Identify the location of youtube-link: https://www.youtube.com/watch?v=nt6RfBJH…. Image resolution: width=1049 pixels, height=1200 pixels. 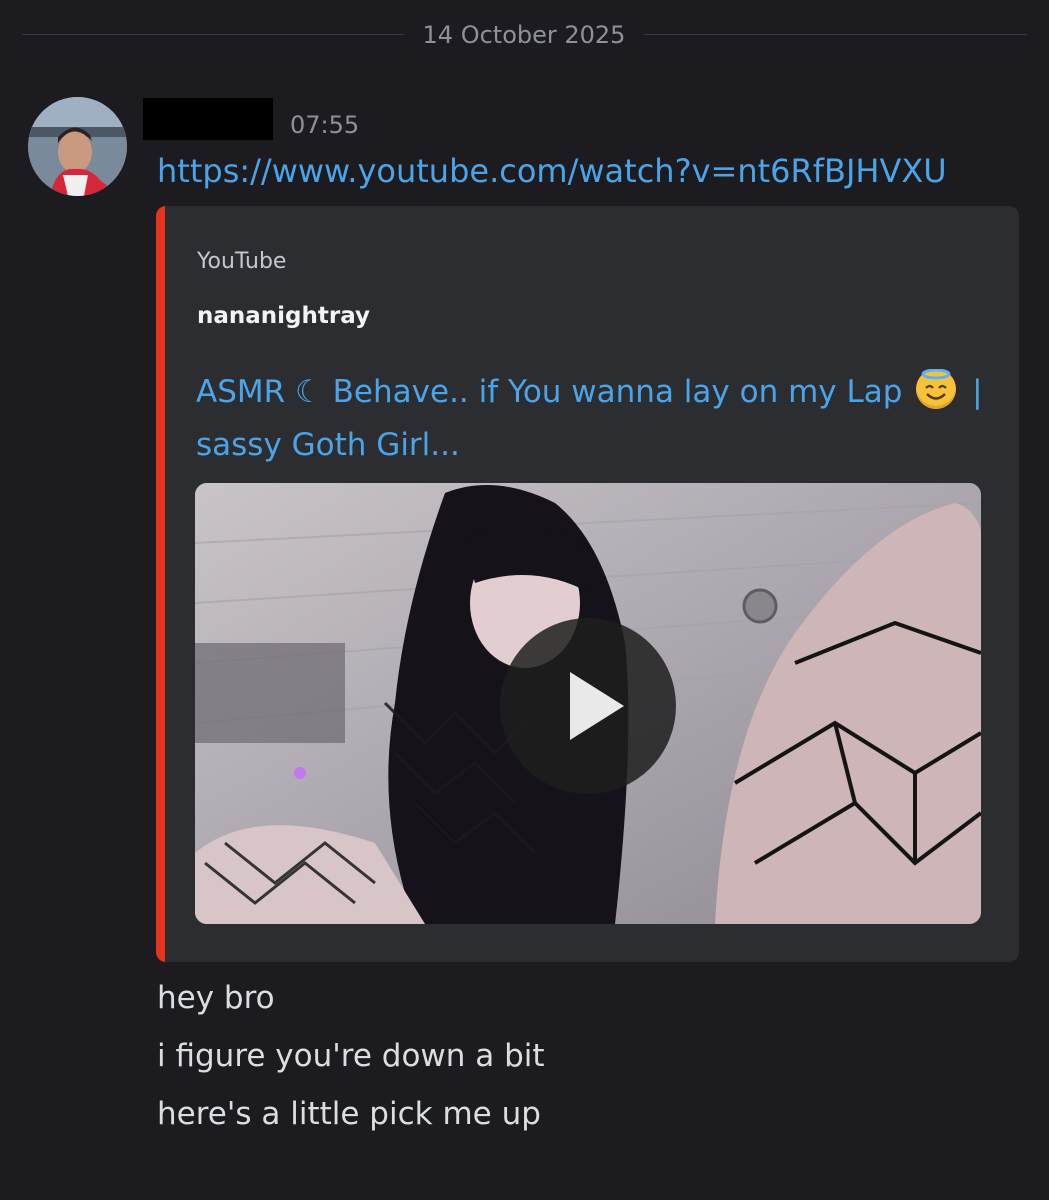
(552, 171).